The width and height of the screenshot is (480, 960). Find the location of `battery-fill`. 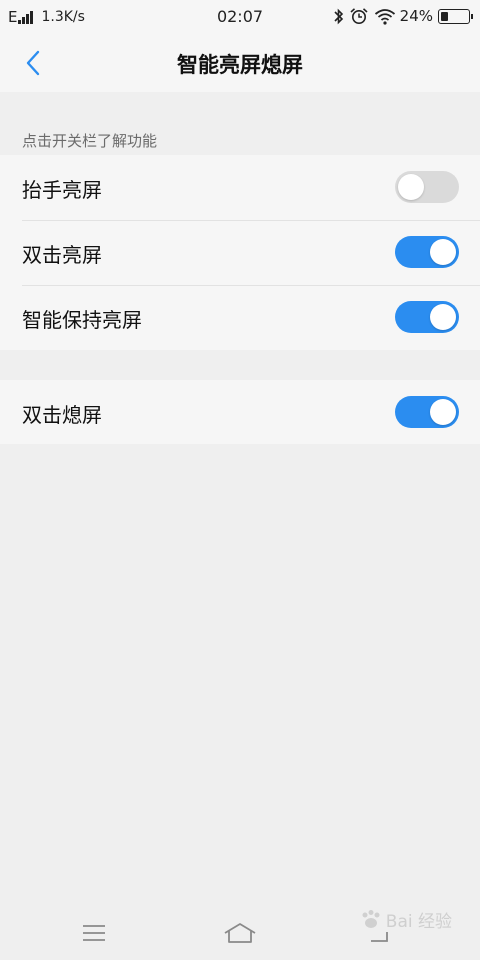

battery-fill is located at coordinates (445, 16).